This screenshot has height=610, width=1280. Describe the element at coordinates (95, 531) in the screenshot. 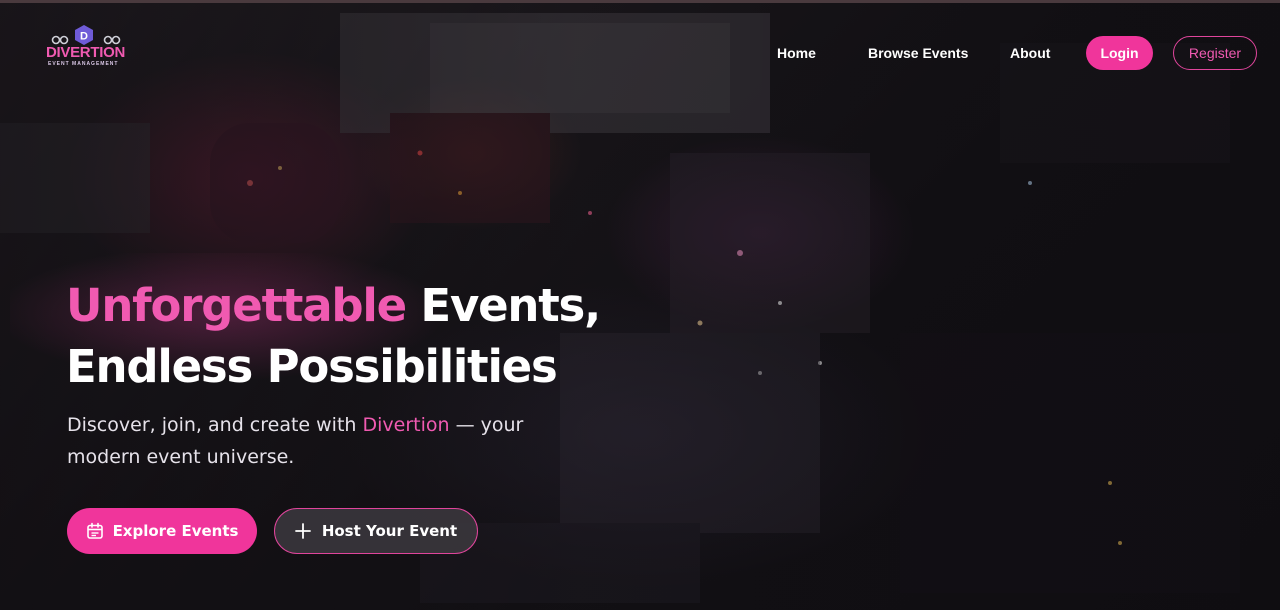

I see `calendar-icon` at that location.